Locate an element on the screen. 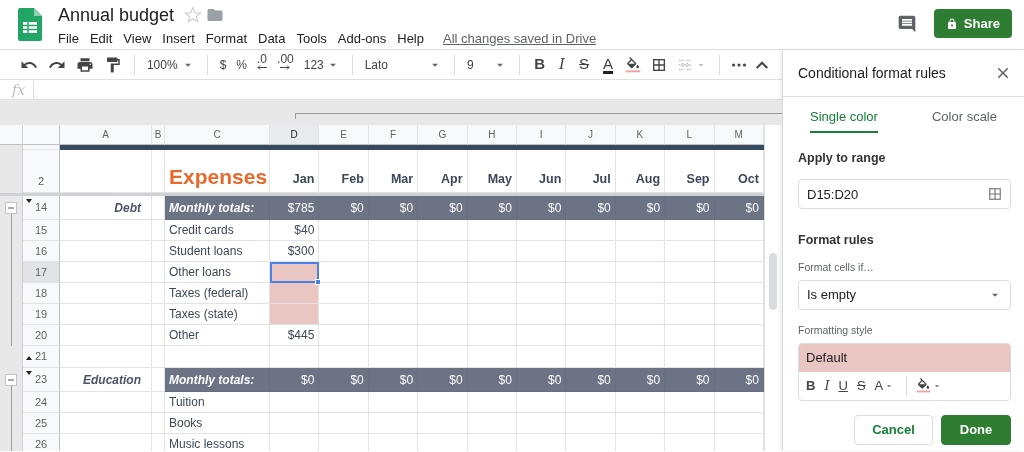  row-header: 21 is located at coordinates (41, 357).